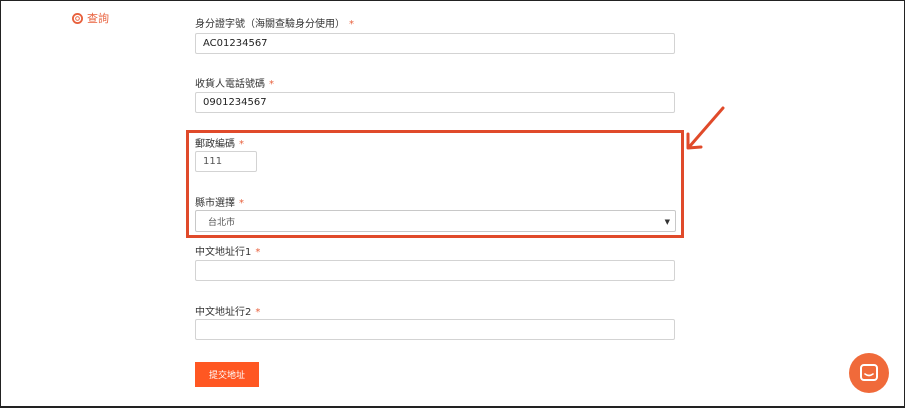  Describe the element at coordinates (435, 184) in the screenshot. I see `highlight-box` at that location.